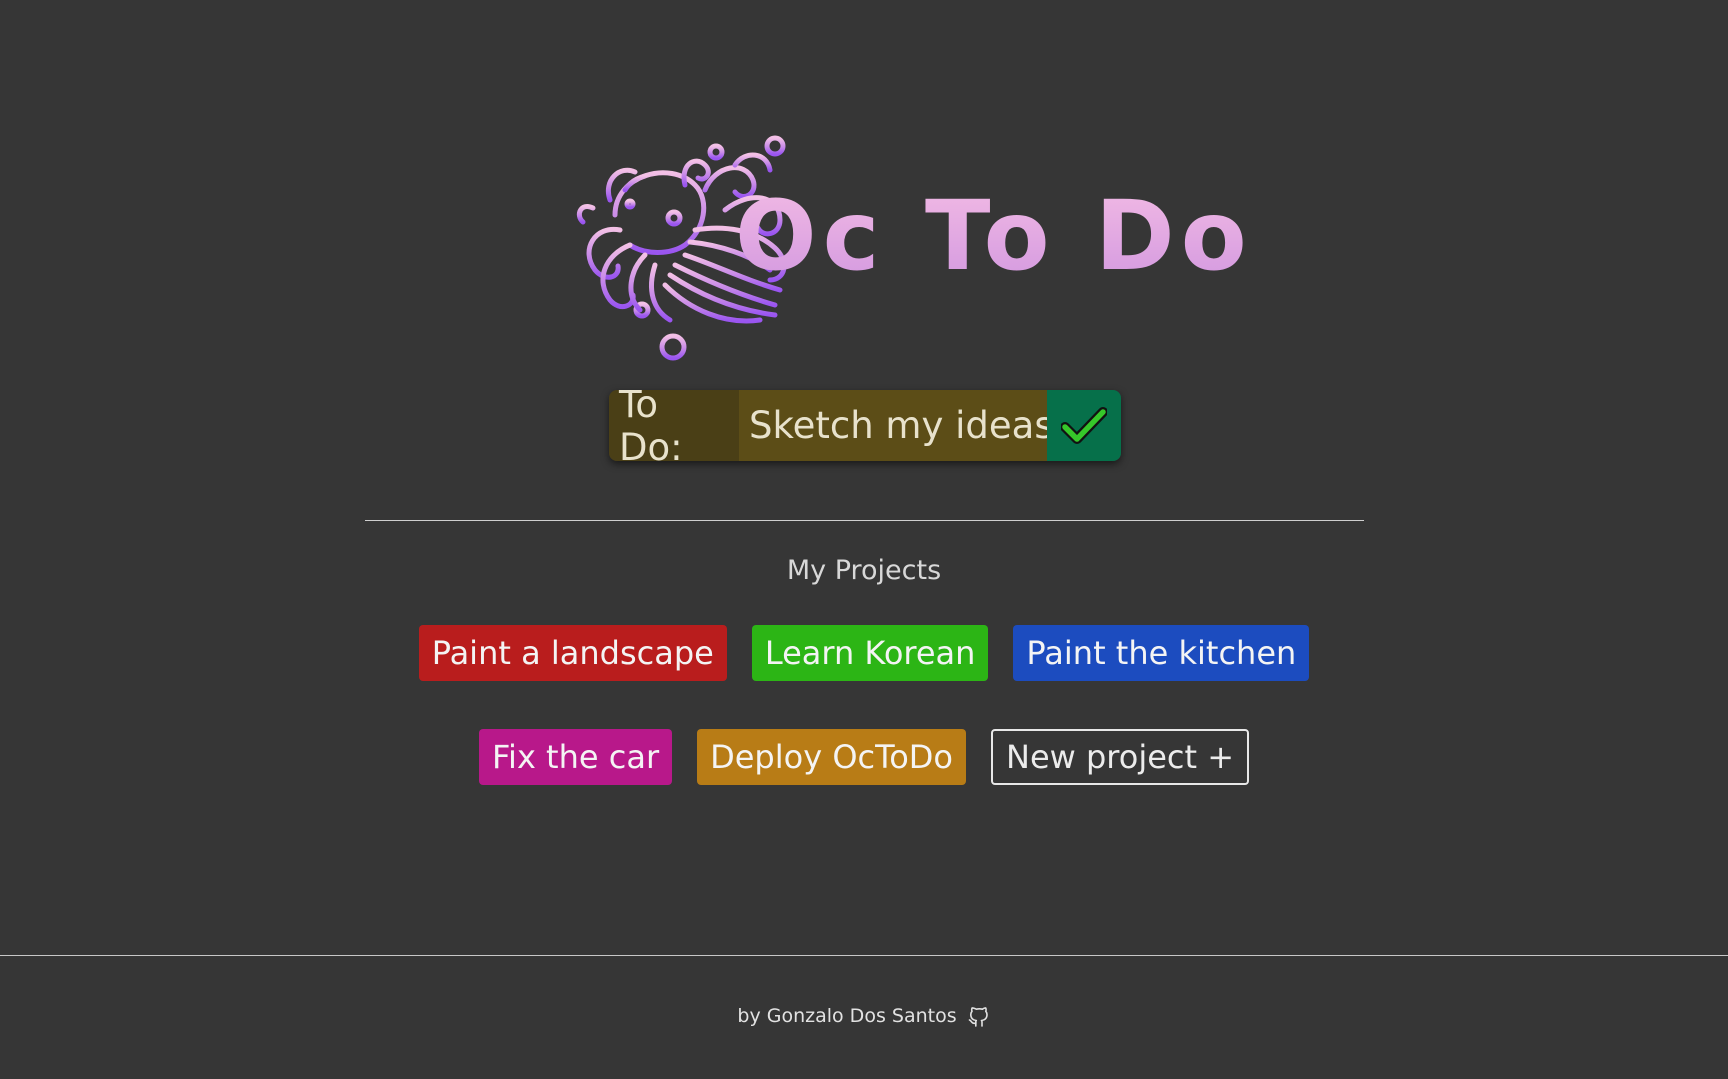  I want to click on github-icon, so click(978, 1017).